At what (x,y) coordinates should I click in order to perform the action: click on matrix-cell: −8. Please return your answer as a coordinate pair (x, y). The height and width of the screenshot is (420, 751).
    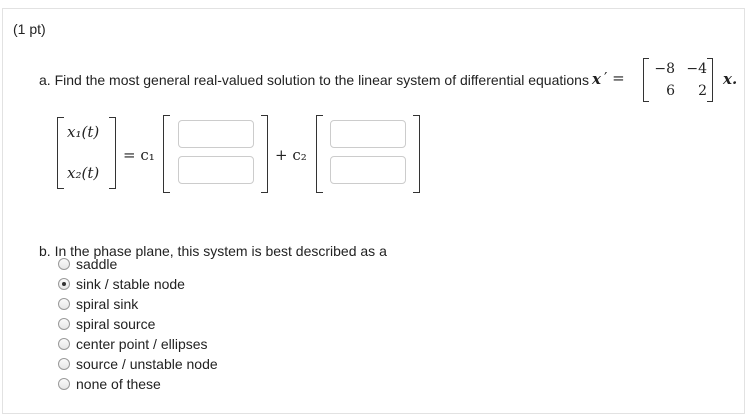
    Looking at the image, I should click on (664, 69).